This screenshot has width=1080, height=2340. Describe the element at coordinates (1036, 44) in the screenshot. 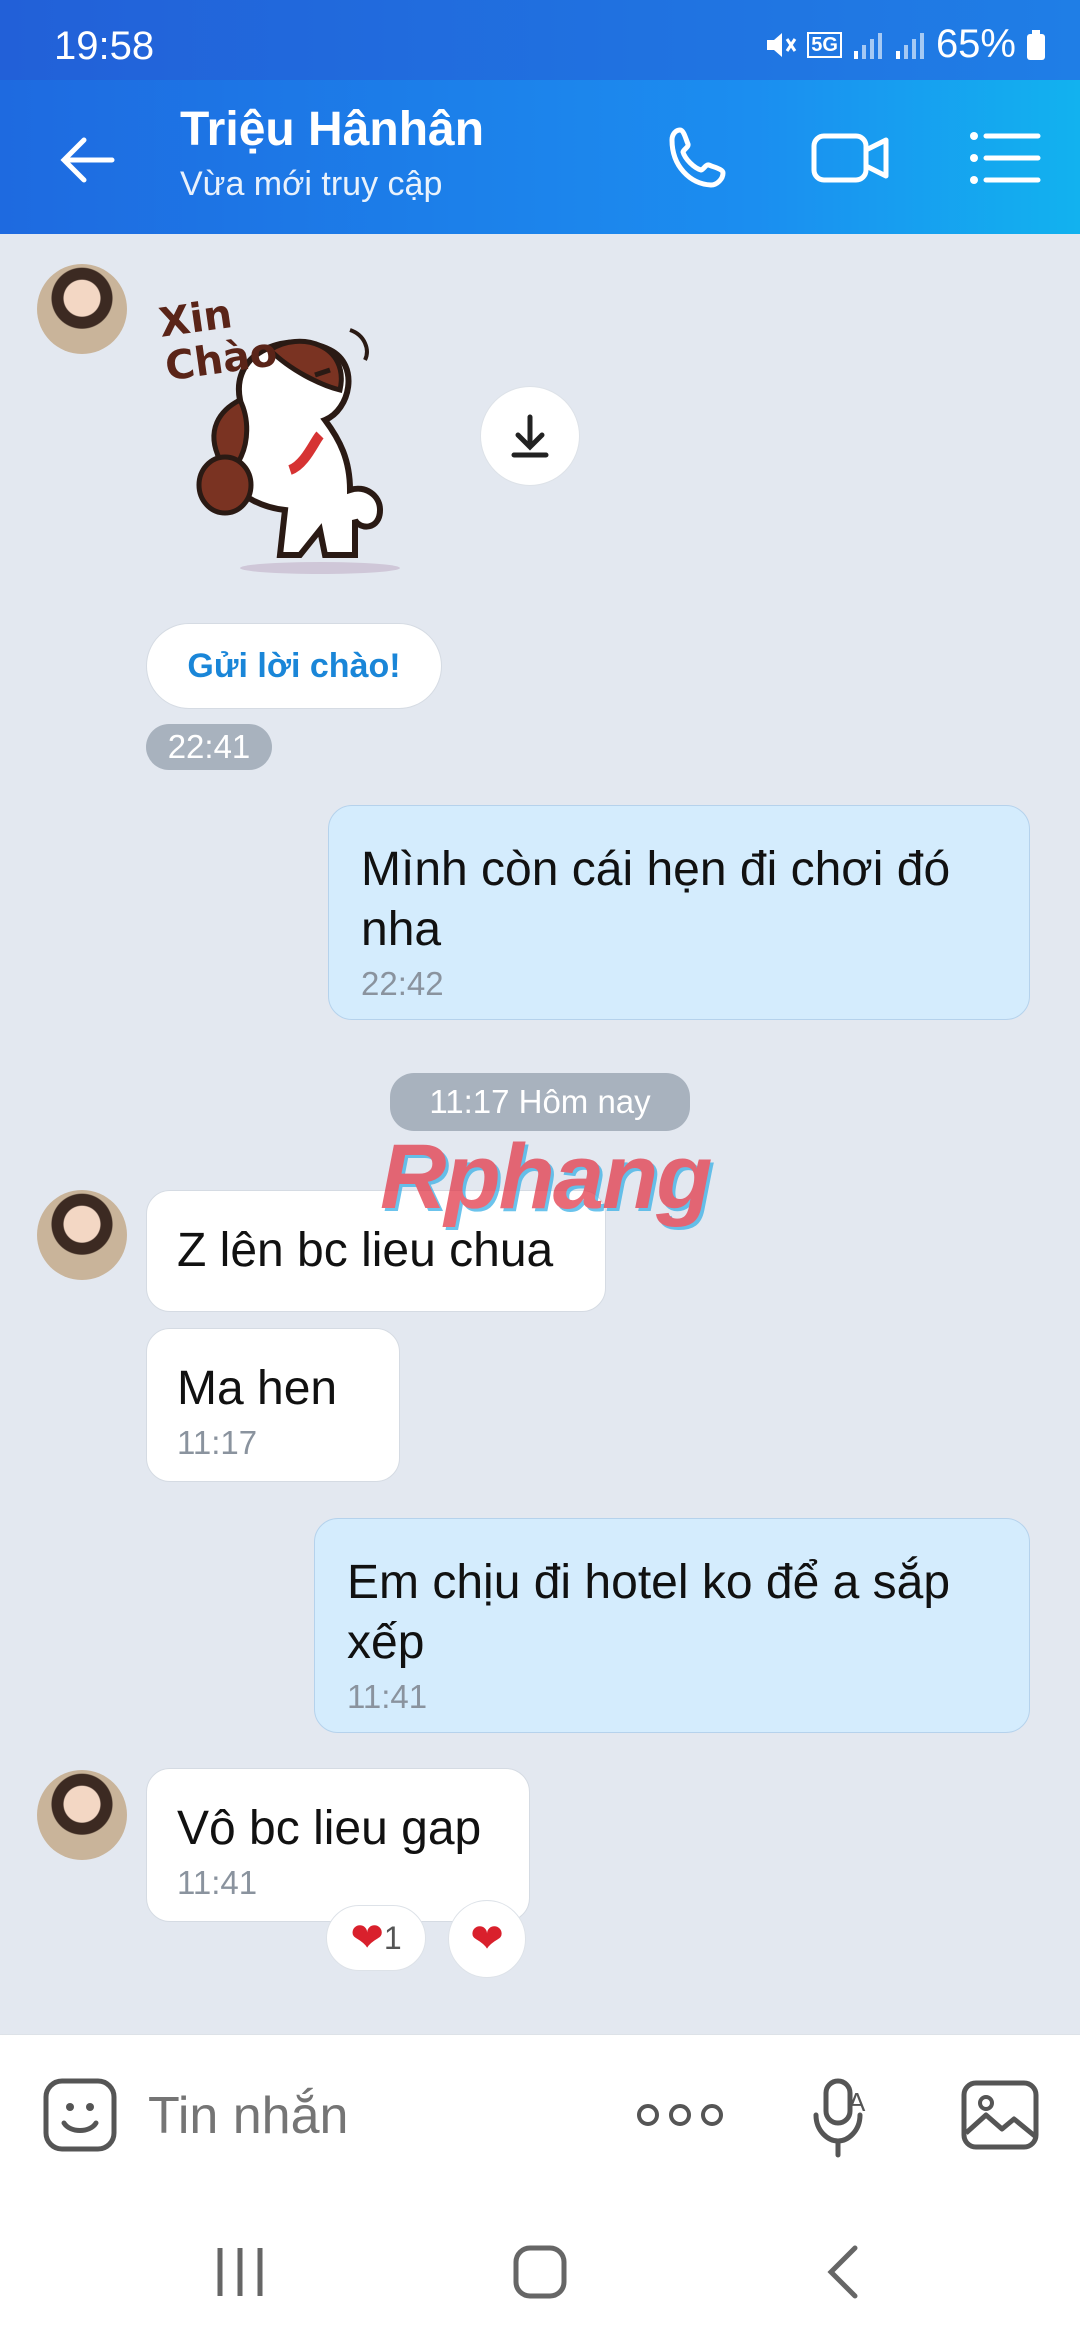

I see `battery-icon` at that location.